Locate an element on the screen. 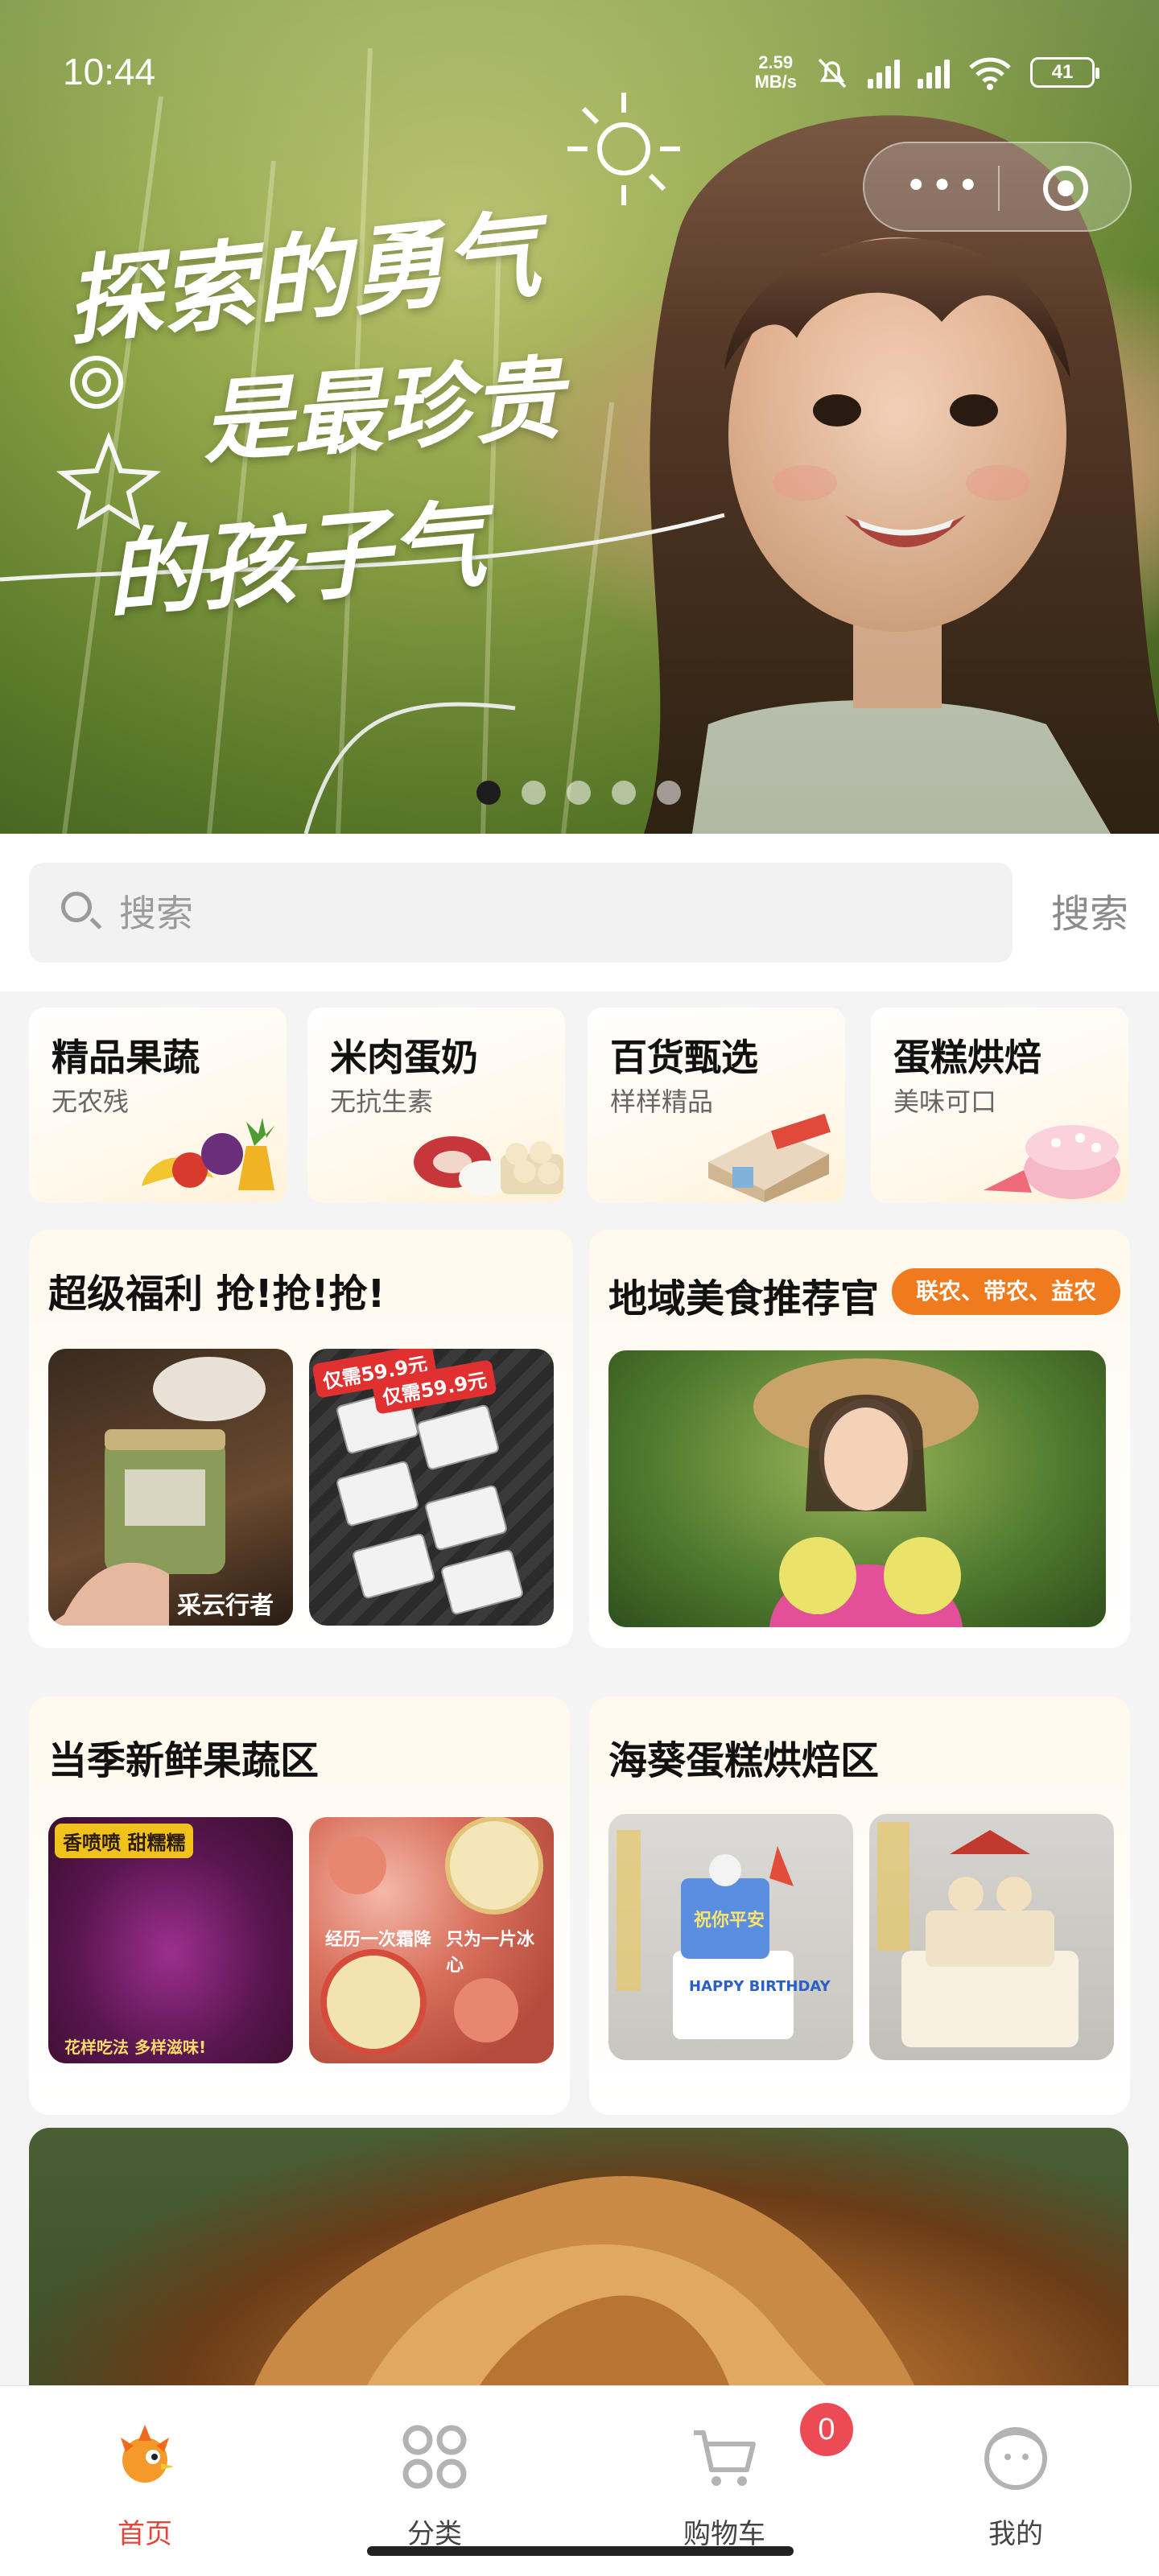 The image size is (1159, 2576). tab-cart: 购物车 is located at coordinates (724, 2478).